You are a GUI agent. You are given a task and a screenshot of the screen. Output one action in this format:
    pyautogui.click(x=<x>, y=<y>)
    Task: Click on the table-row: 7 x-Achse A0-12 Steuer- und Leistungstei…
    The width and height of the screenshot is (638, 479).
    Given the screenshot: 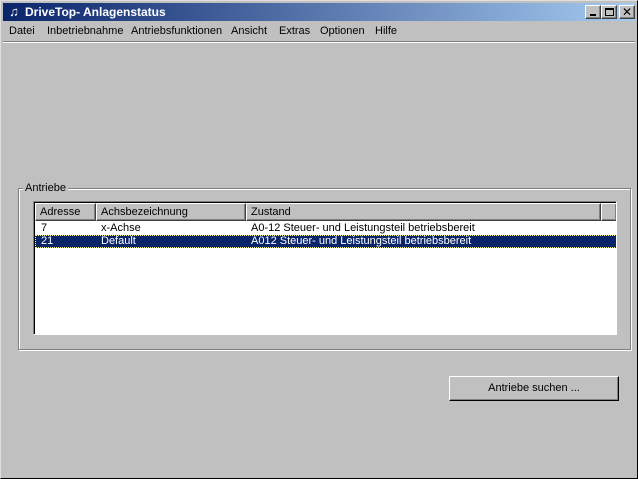 What is the action you would take?
    pyautogui.click(x=325, y=228)
    